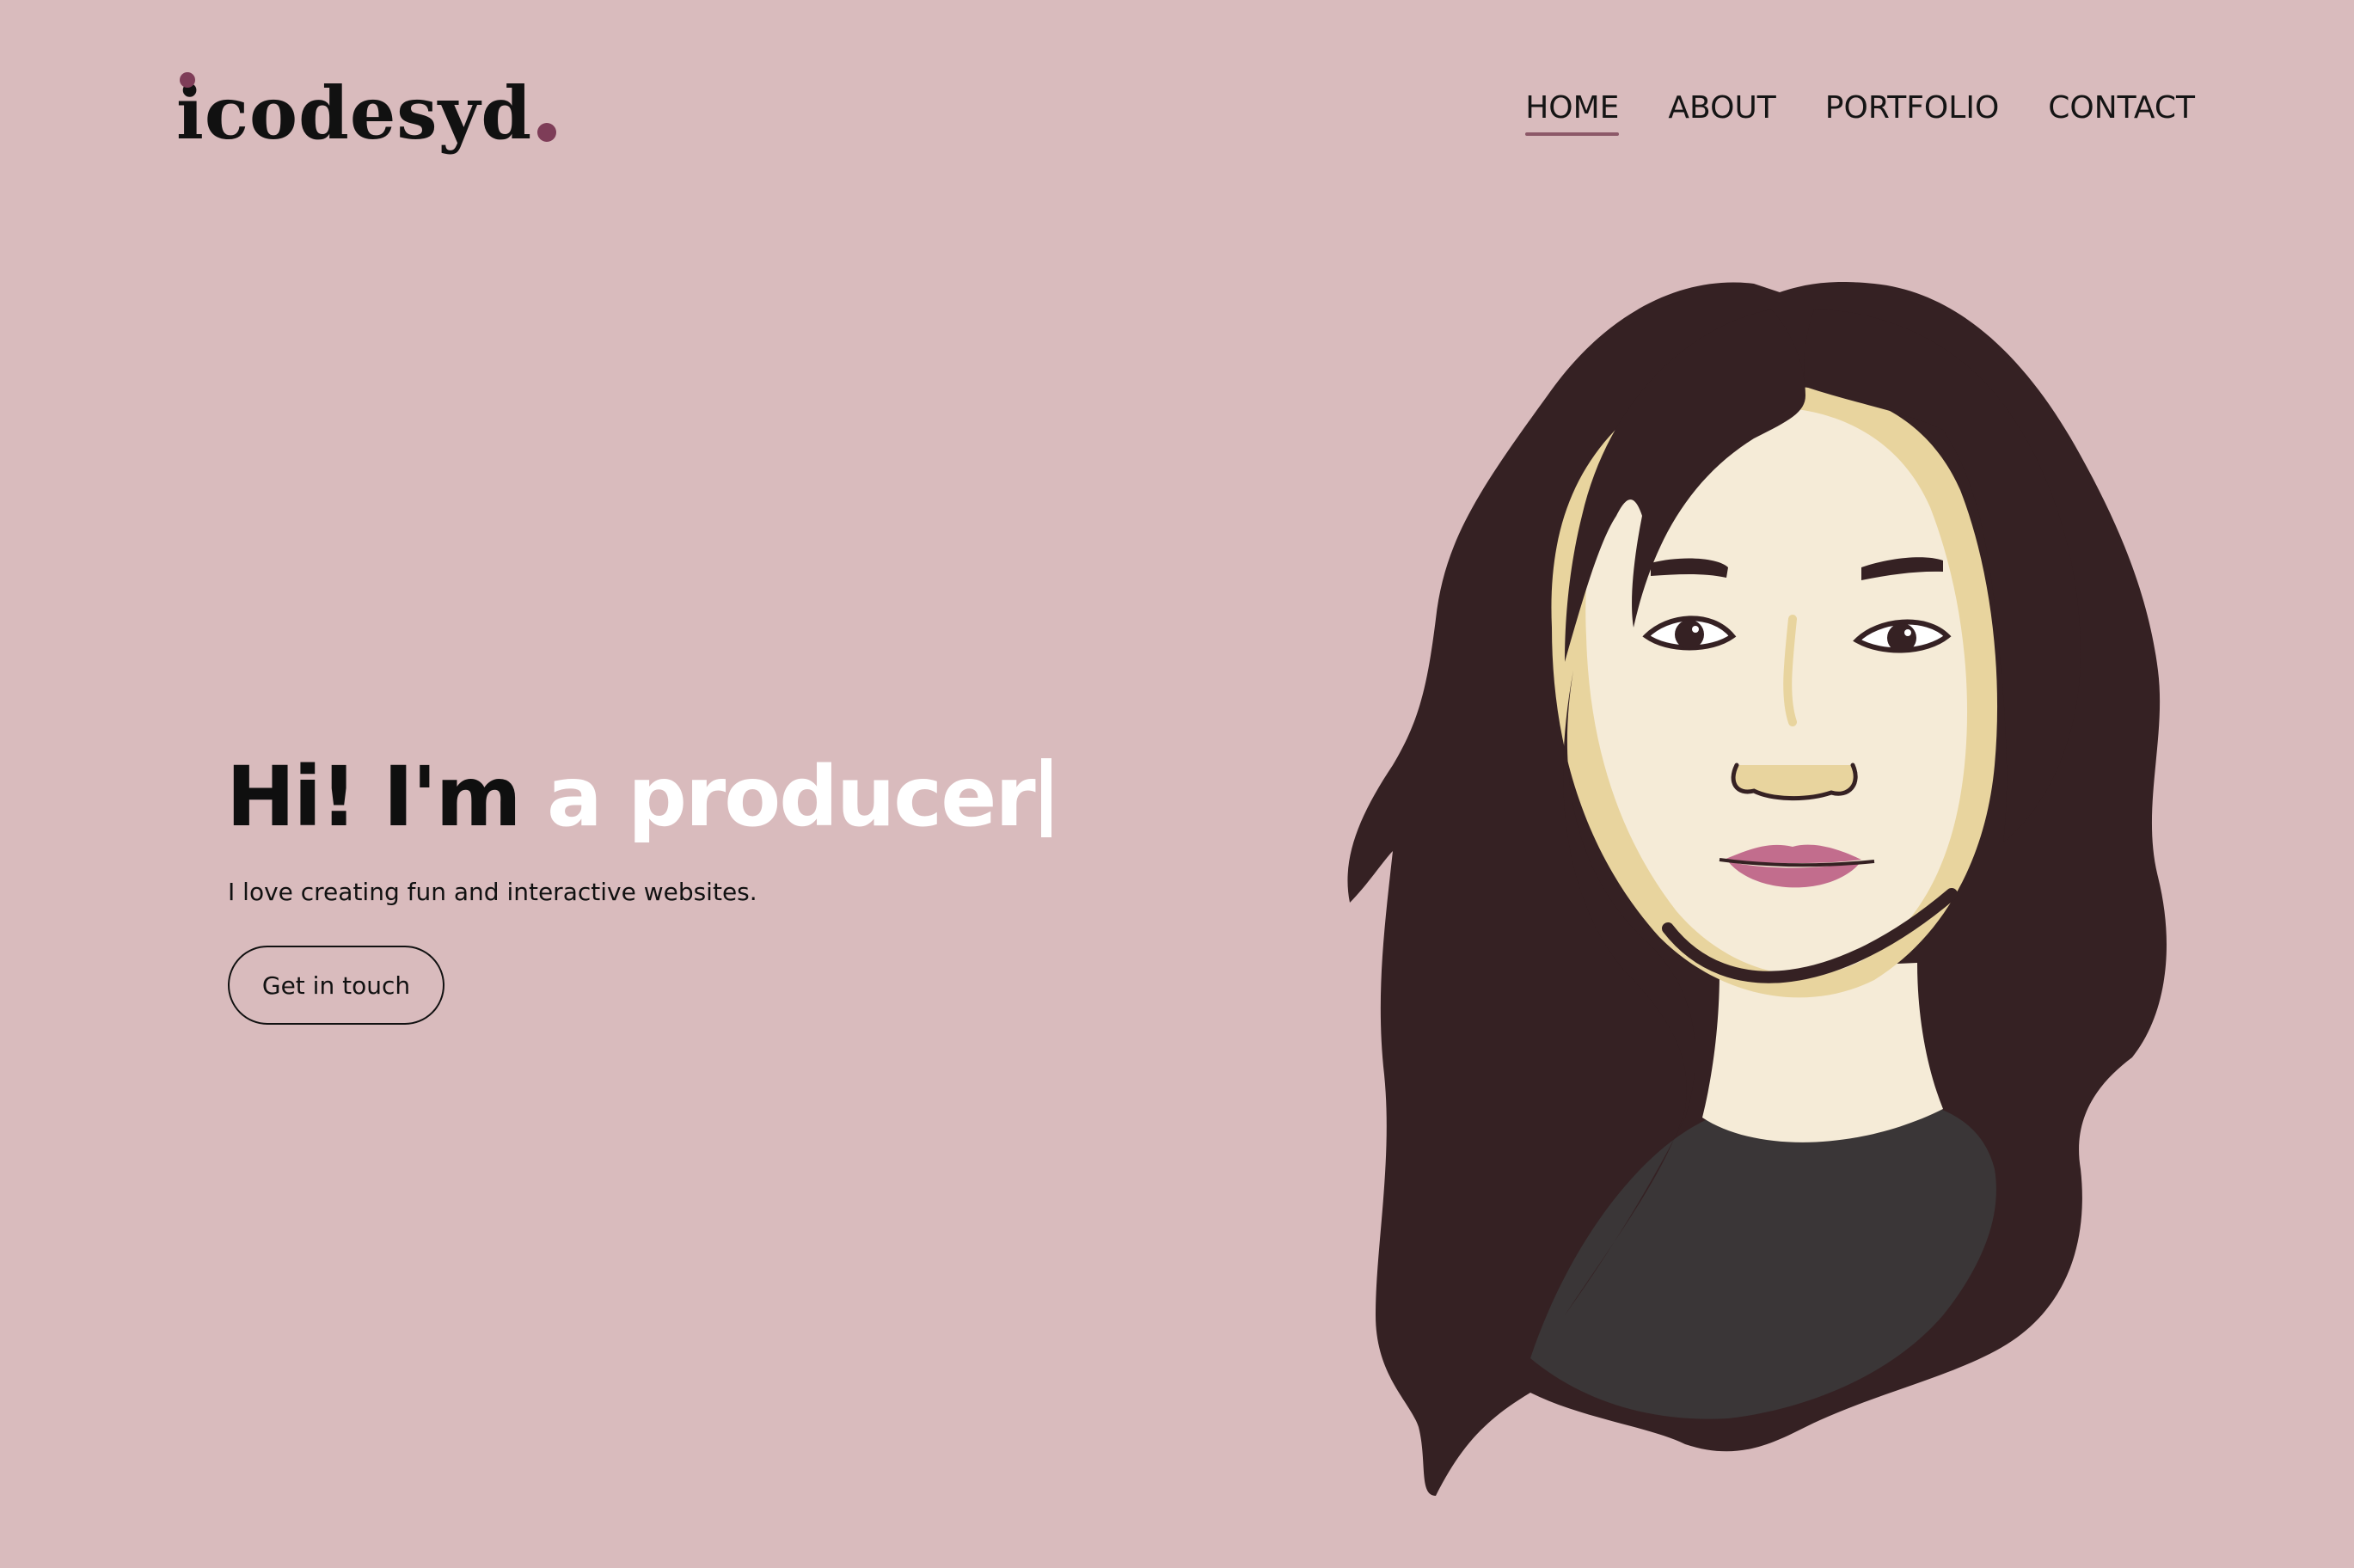 This screenshot has height=1568, width=2354. Describe the element at coordinates (354, 113) in the screenshot. I see `logo-text: icodesyd` at that location.